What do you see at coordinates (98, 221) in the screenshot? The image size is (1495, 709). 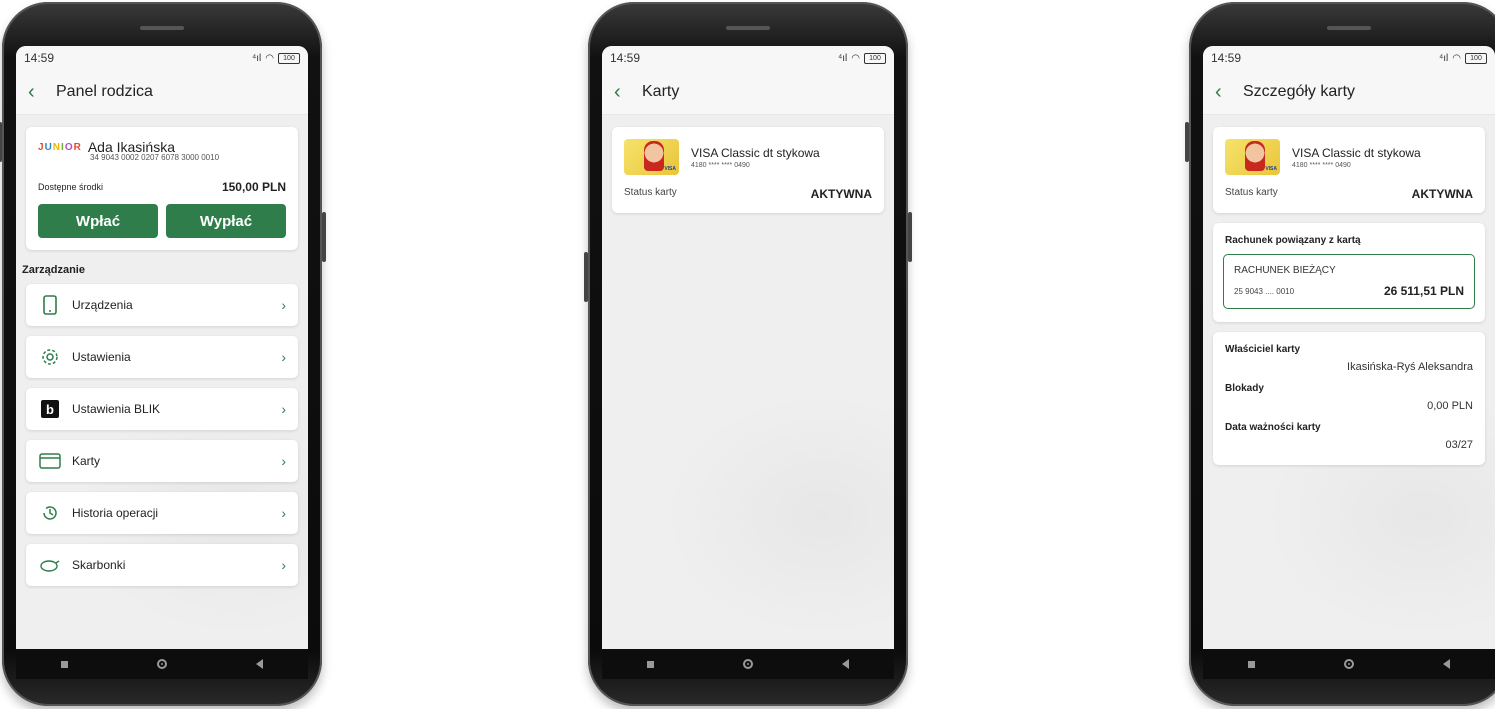 I see `deposit-button: Wpłać` at bounding box center [98, 221].